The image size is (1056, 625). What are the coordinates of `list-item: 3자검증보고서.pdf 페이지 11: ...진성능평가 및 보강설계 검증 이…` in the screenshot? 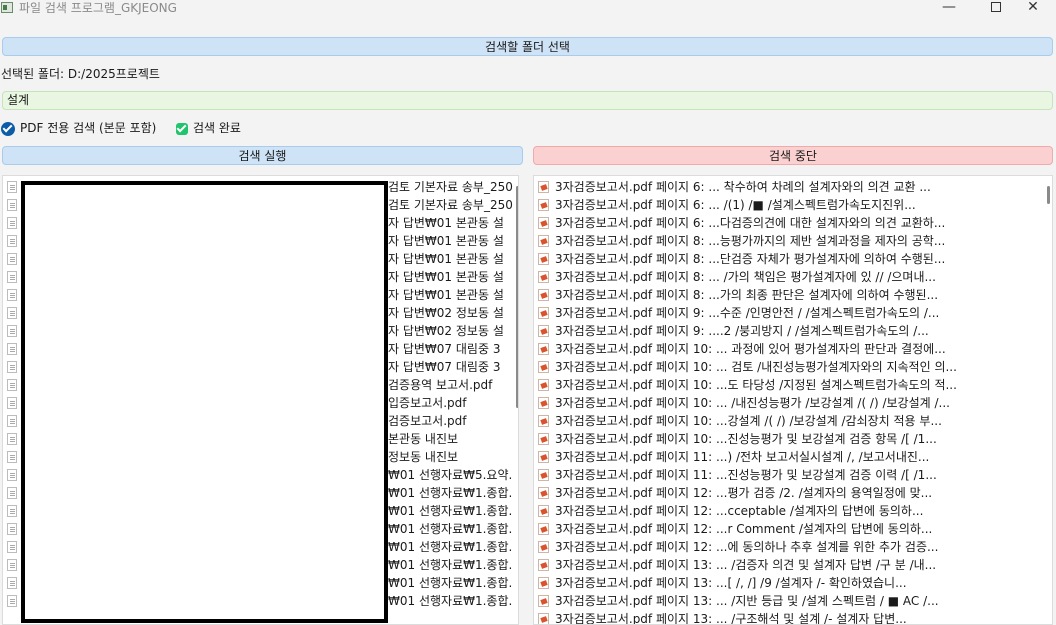 It's located at (793, 475).